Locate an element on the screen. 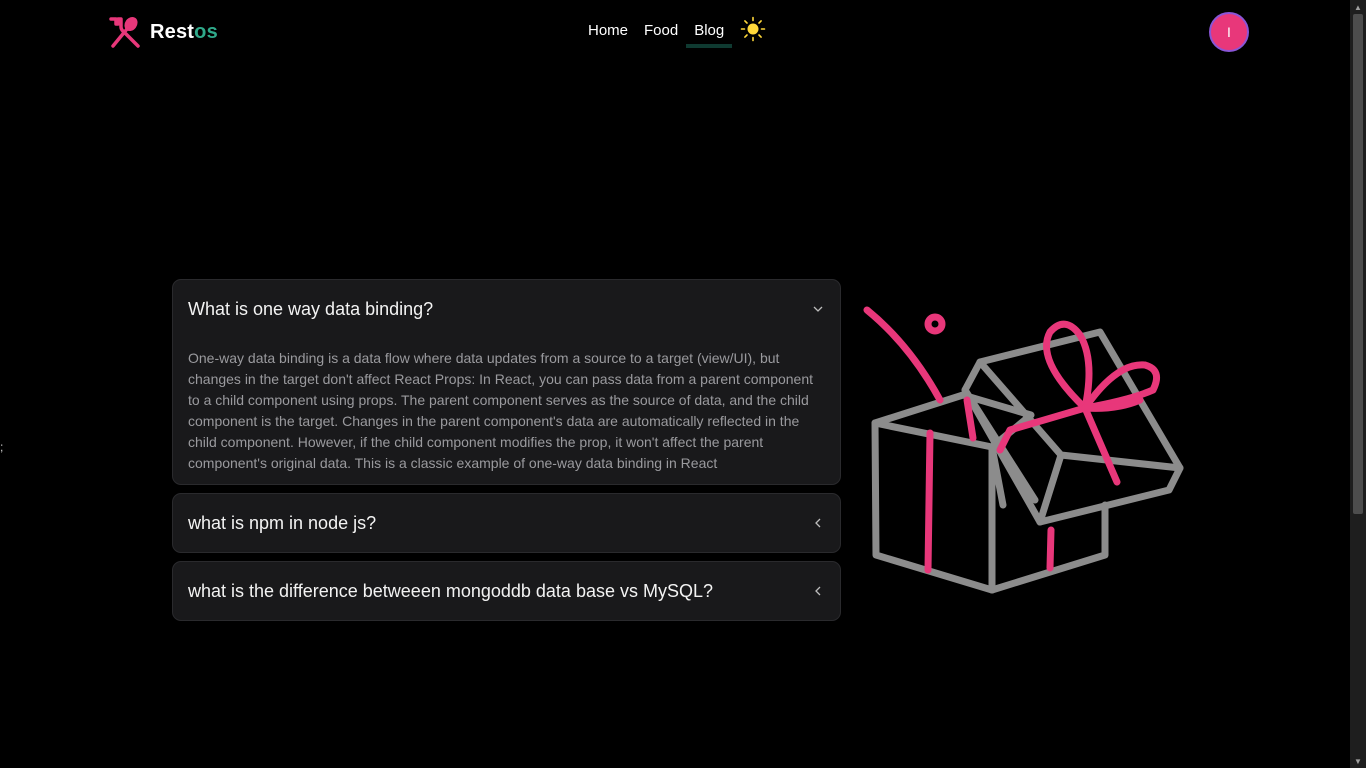 The image size is (1366, 768). faq-question-button: what is npm in node js? is located at coordinates (506, 523).